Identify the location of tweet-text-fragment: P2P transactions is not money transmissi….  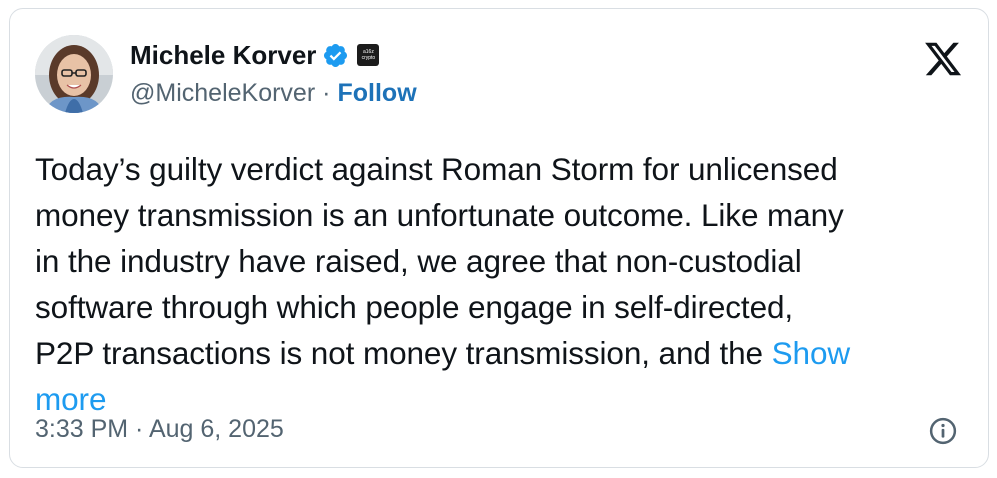
(403, 353).